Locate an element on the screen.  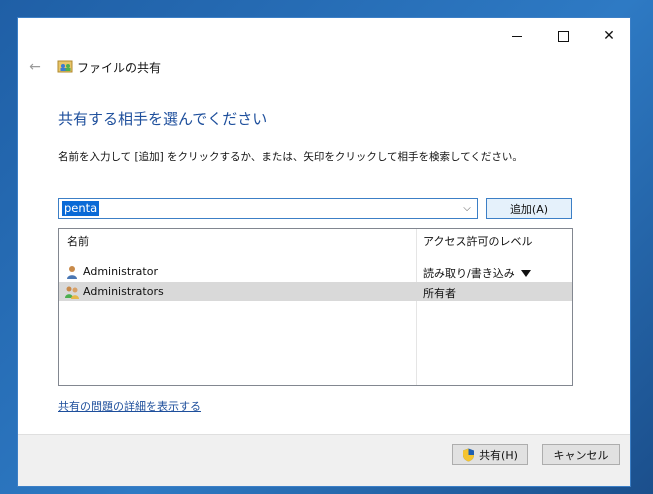
access-level-dropdown: 読み取り/書き込み is located at coordinates (477, 273).